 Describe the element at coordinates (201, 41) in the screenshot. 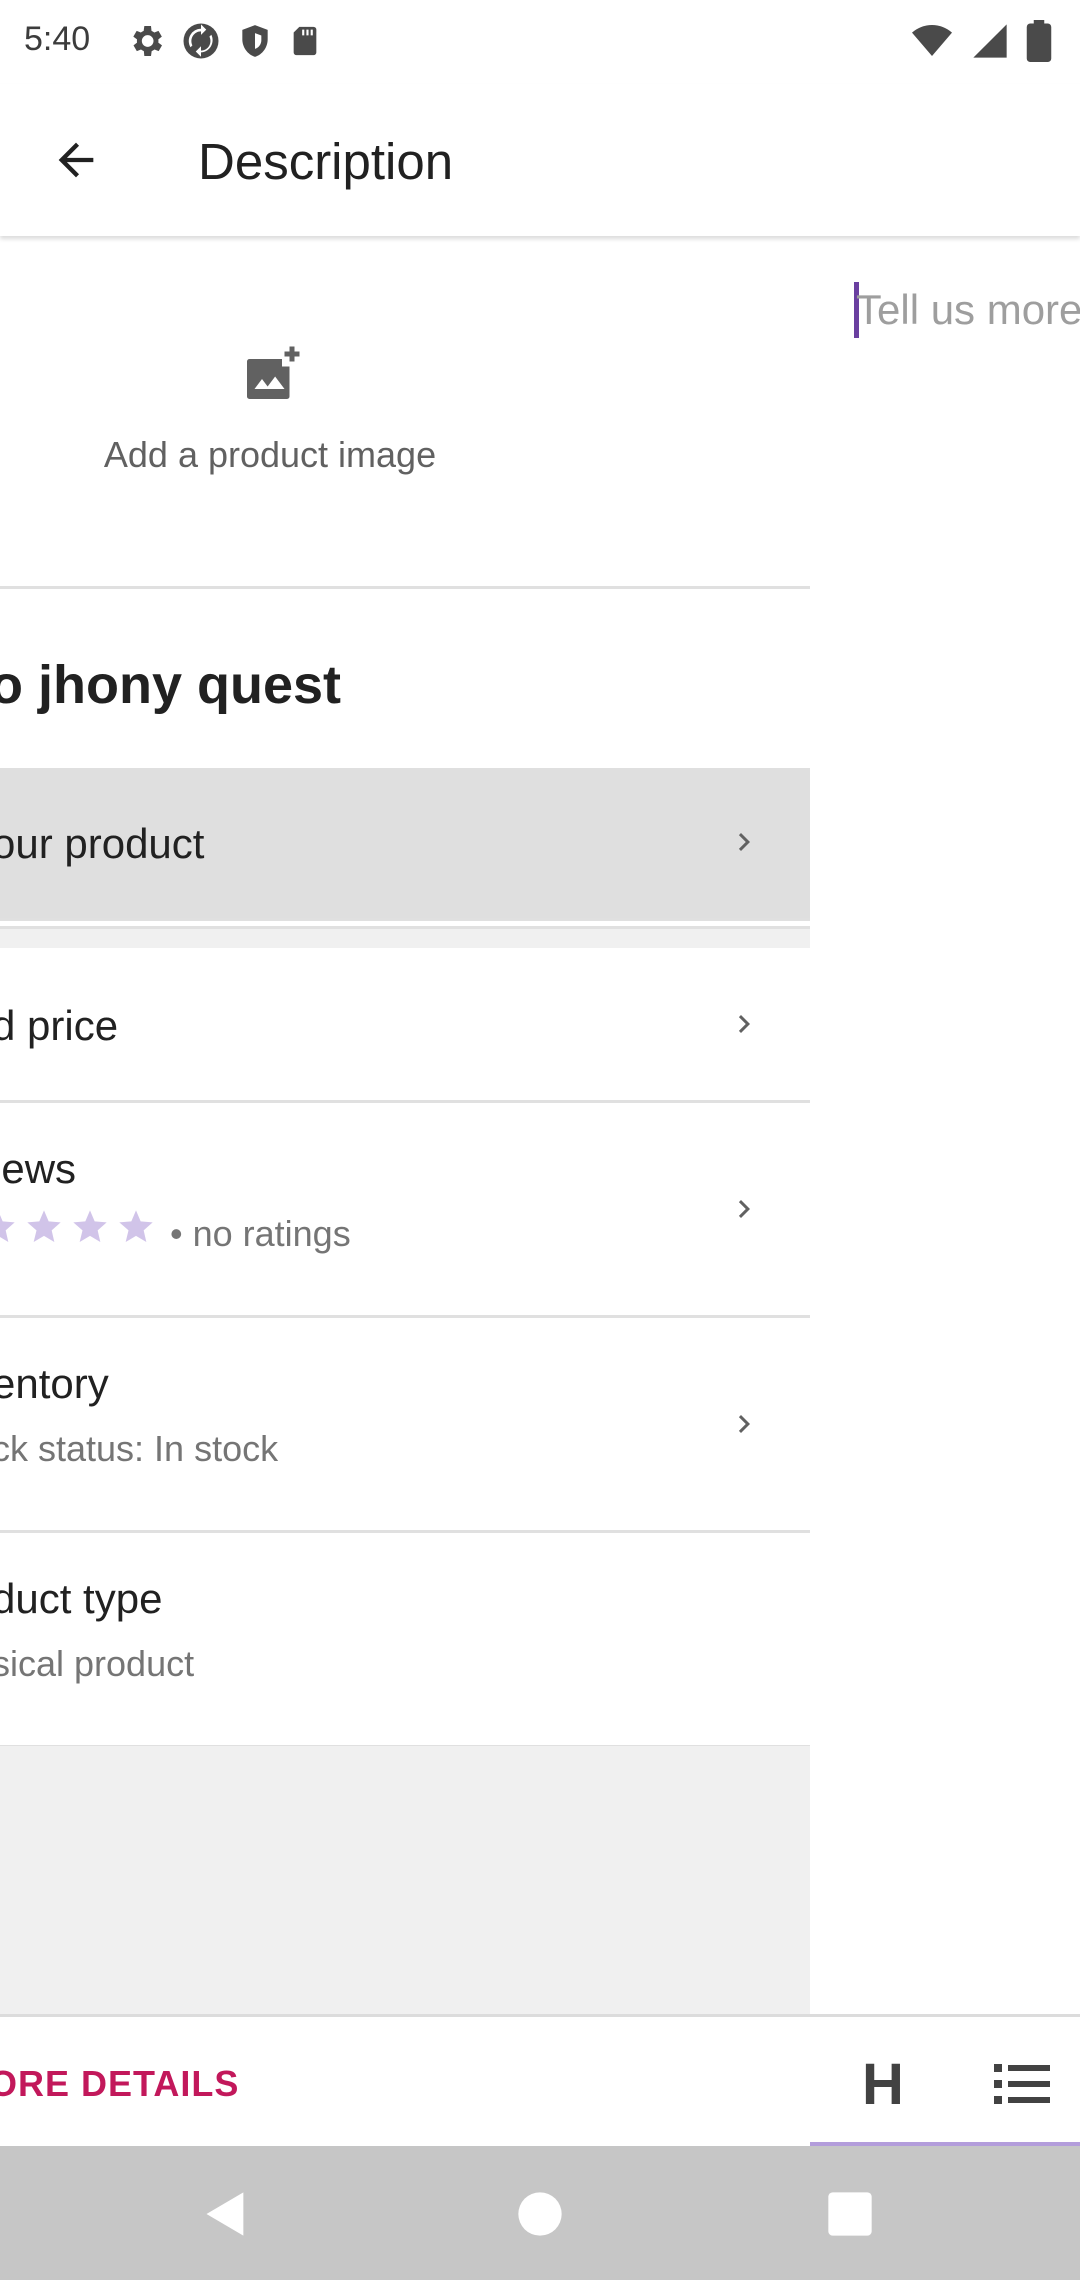

I see `sync-icon` at that location.